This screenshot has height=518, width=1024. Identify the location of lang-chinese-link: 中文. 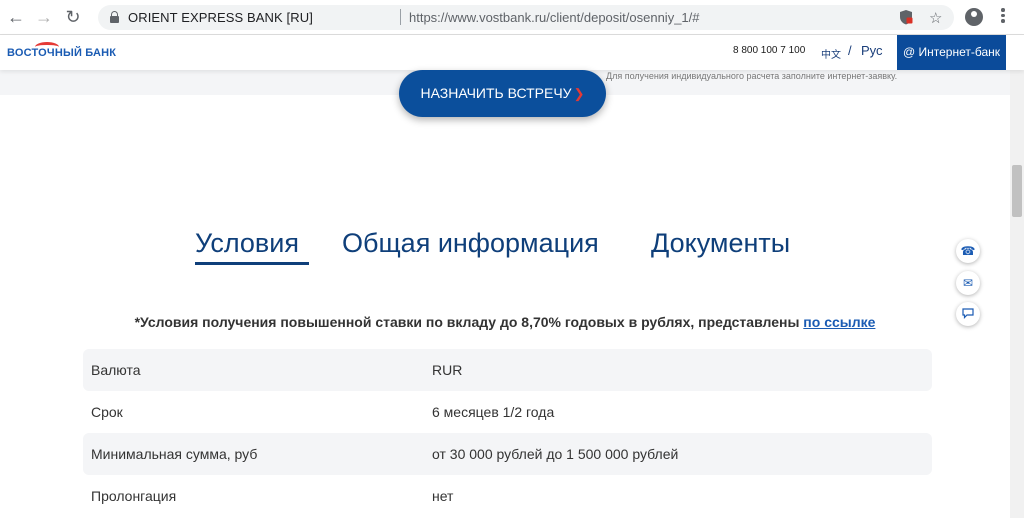
(831, 53).